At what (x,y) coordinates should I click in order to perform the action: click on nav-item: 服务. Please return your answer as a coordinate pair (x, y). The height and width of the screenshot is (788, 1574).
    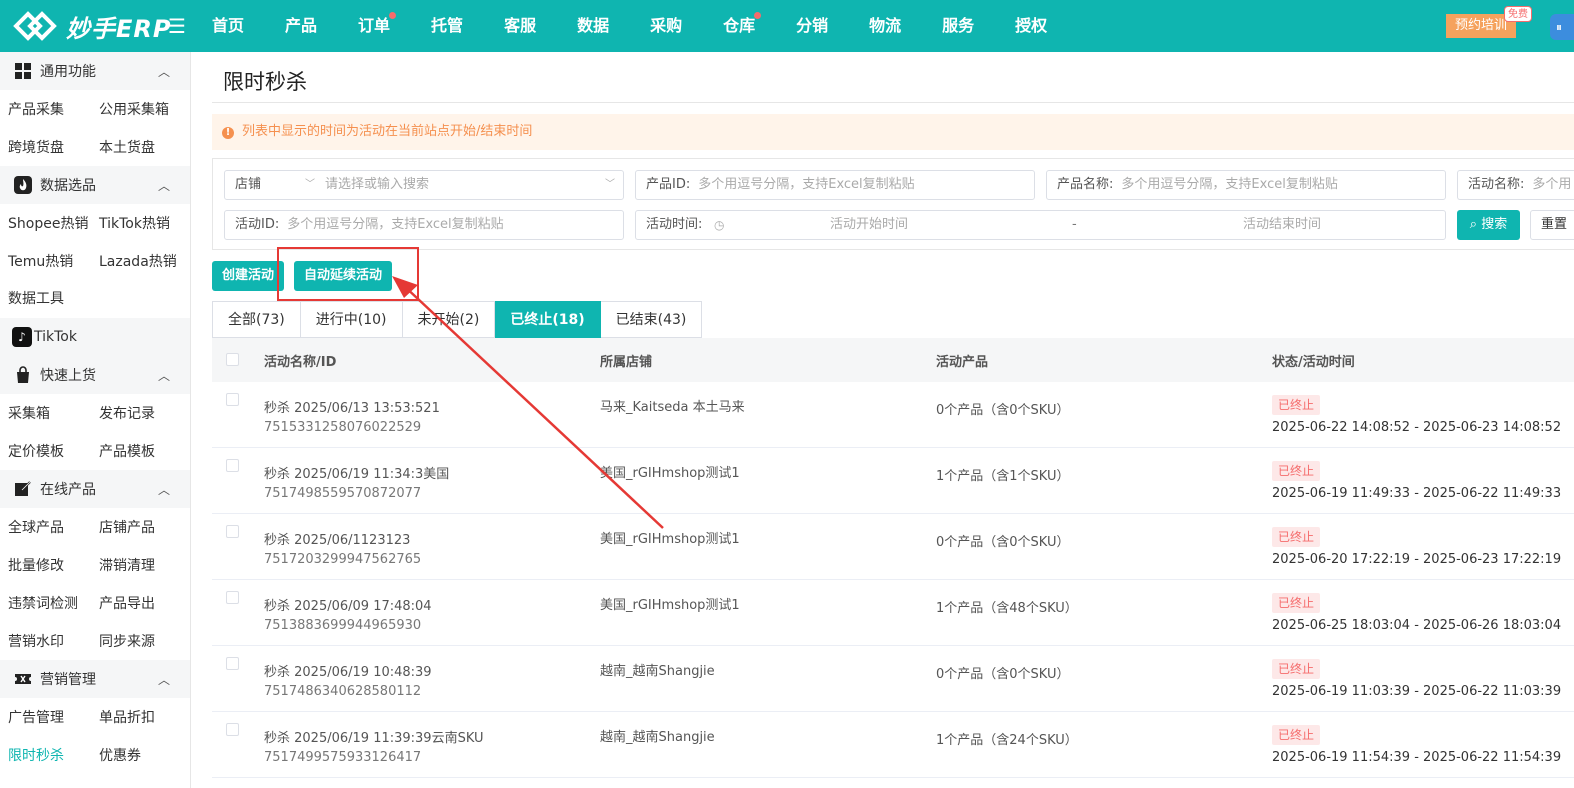
    Looking at the image, I should click on (958, 26).